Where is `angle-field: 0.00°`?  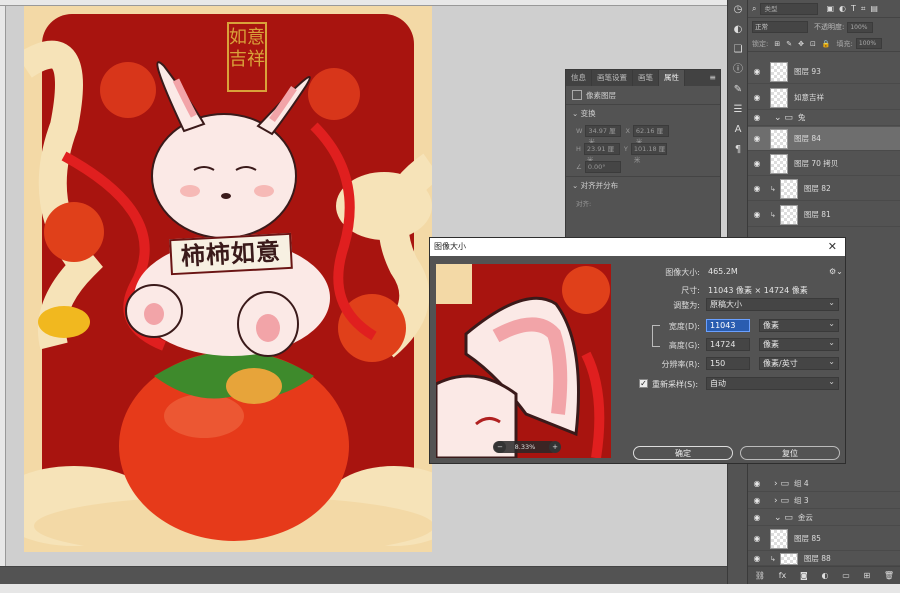
angle-field: 0.00° is located at coordinates (602, 167).